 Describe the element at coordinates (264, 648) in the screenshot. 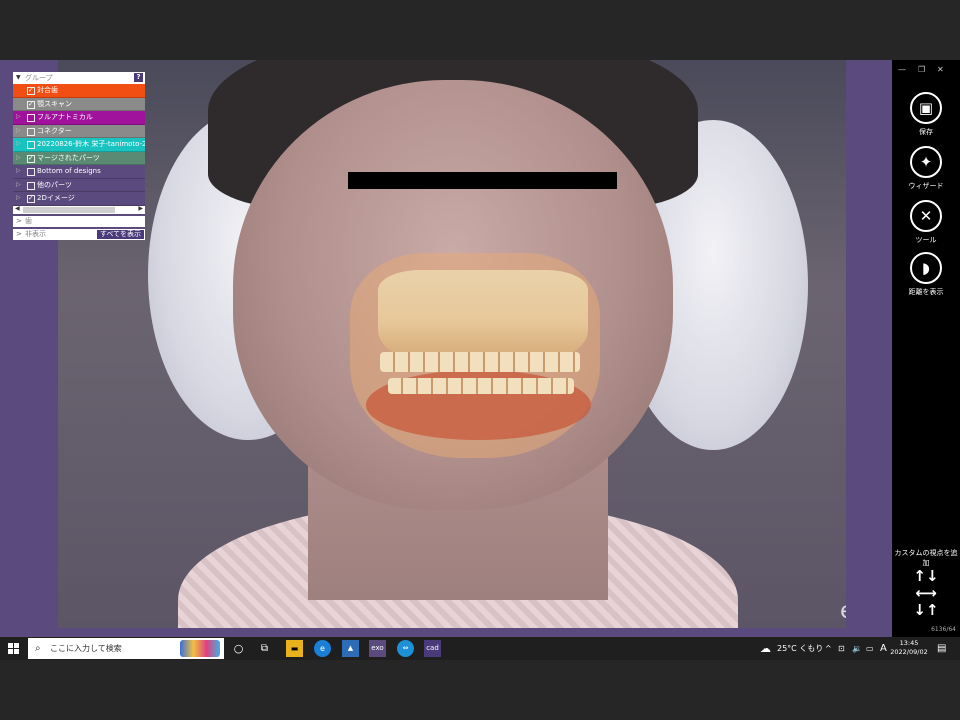

I see `task-view-icon: ⧉` at that location.